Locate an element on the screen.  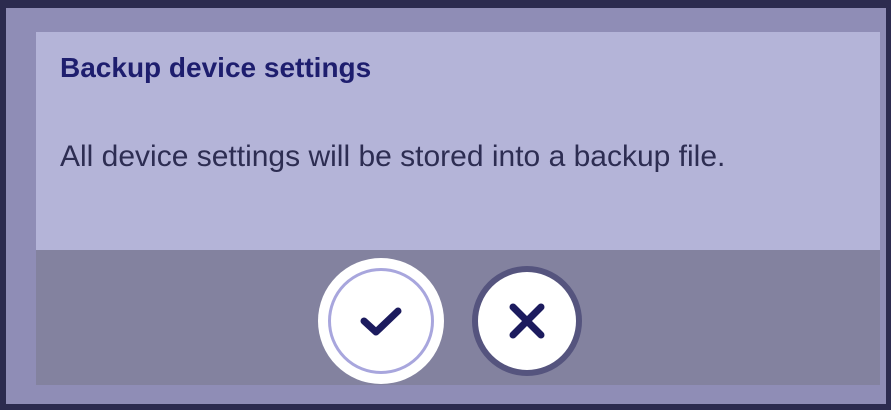
checkmark-icon is located at coordinates (381, 321).